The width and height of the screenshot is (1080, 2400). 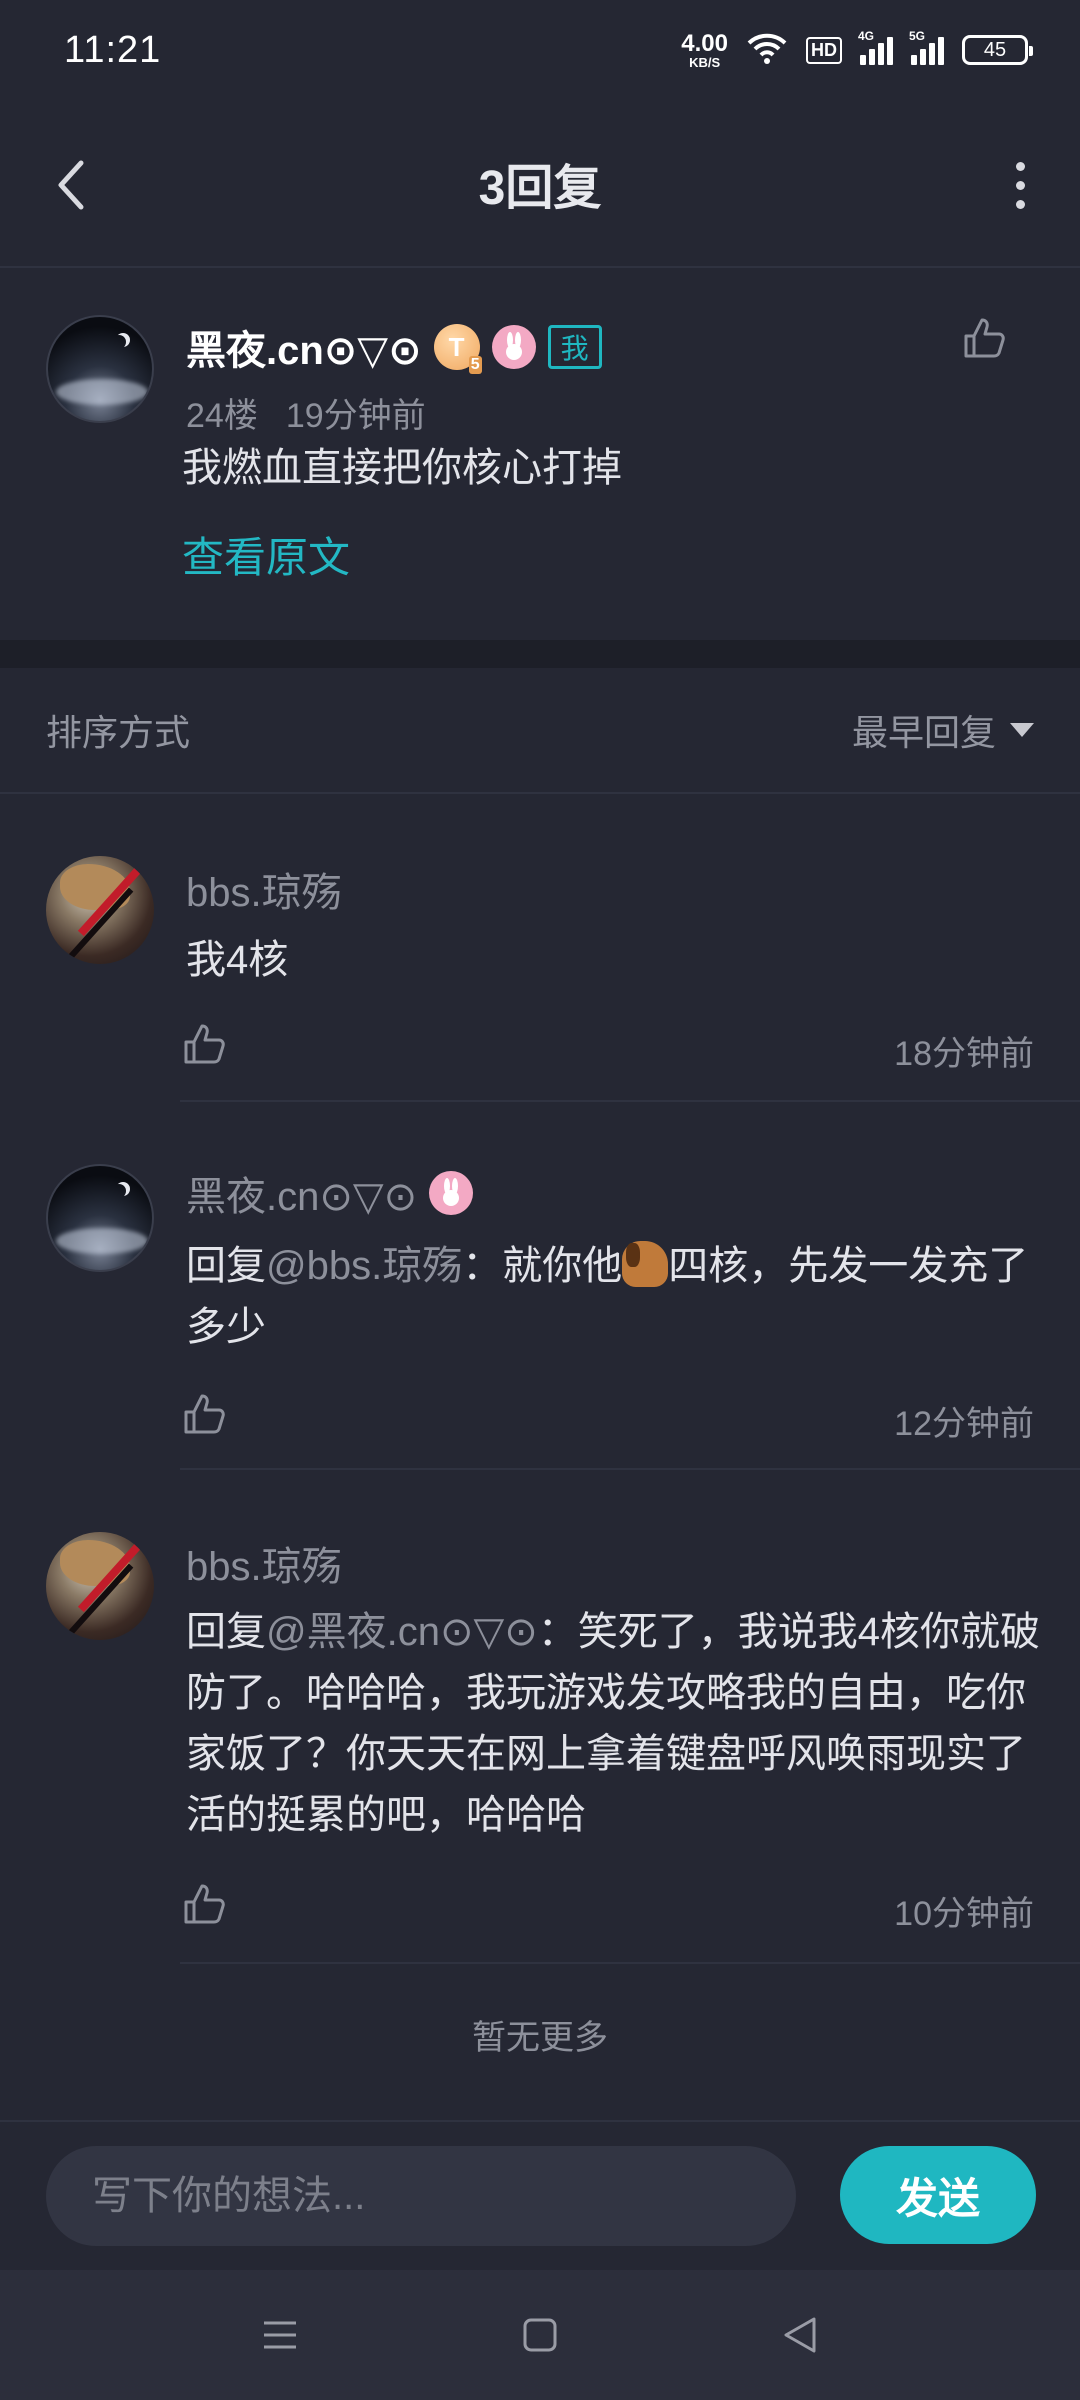 I want to click on back-button, so click(x=70, y=185).